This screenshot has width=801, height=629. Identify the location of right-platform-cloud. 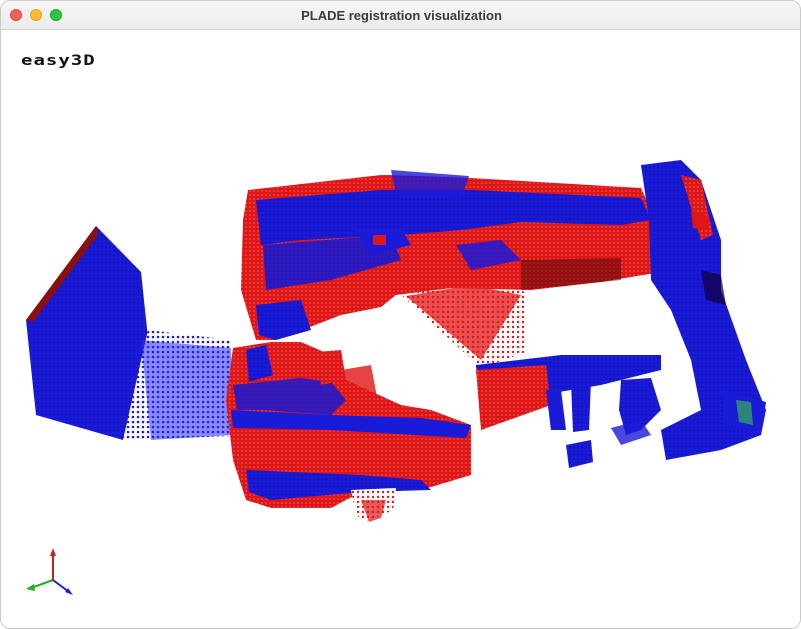
(568, 411).